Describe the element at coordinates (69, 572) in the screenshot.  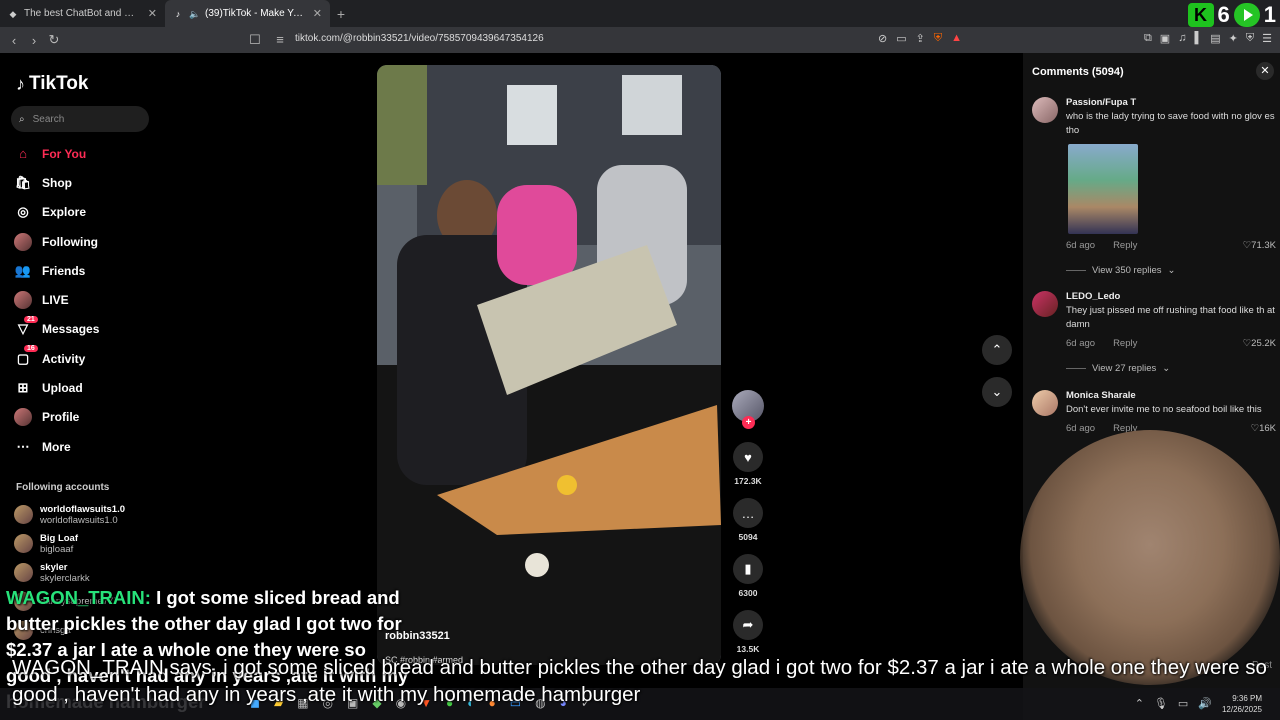
I see `following-account-item: skyler skylerclarkk` at that location.